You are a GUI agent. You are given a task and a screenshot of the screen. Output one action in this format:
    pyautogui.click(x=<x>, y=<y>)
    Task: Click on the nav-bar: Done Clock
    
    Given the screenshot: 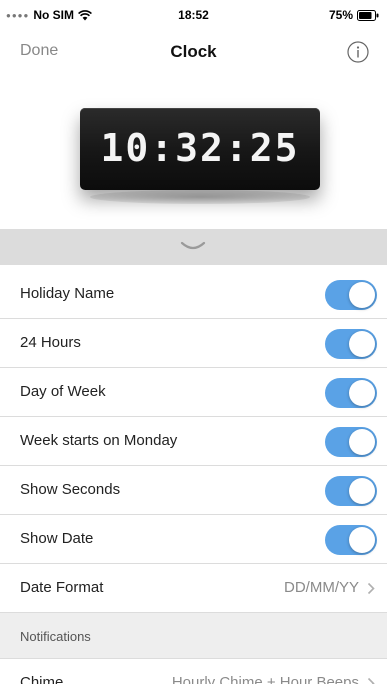 What is the action you would take?
    pyautogui.click(x=193, y=52)
    